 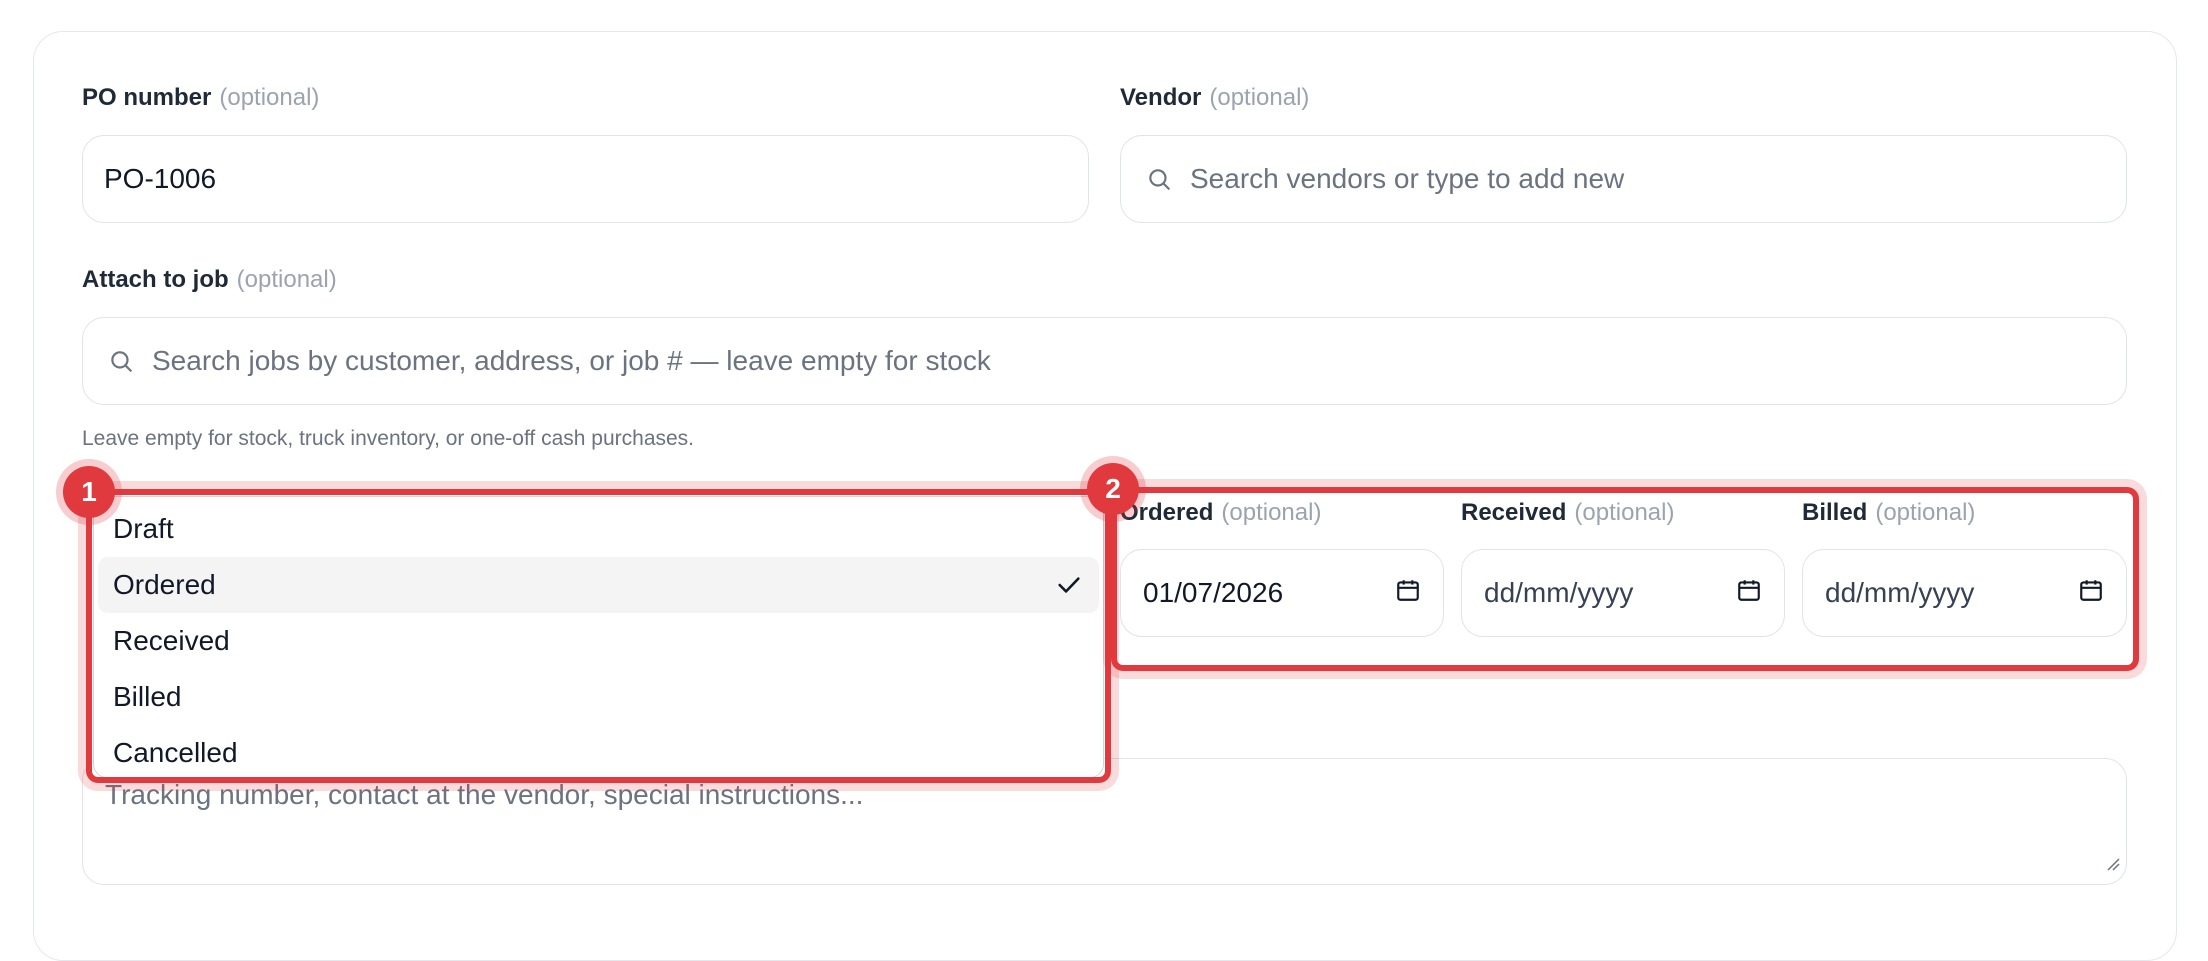 What do you see at coordinates (598, 585) in the screenshot?
I see `status-option-ordered: Ordered` at bounding box center [598, 585].